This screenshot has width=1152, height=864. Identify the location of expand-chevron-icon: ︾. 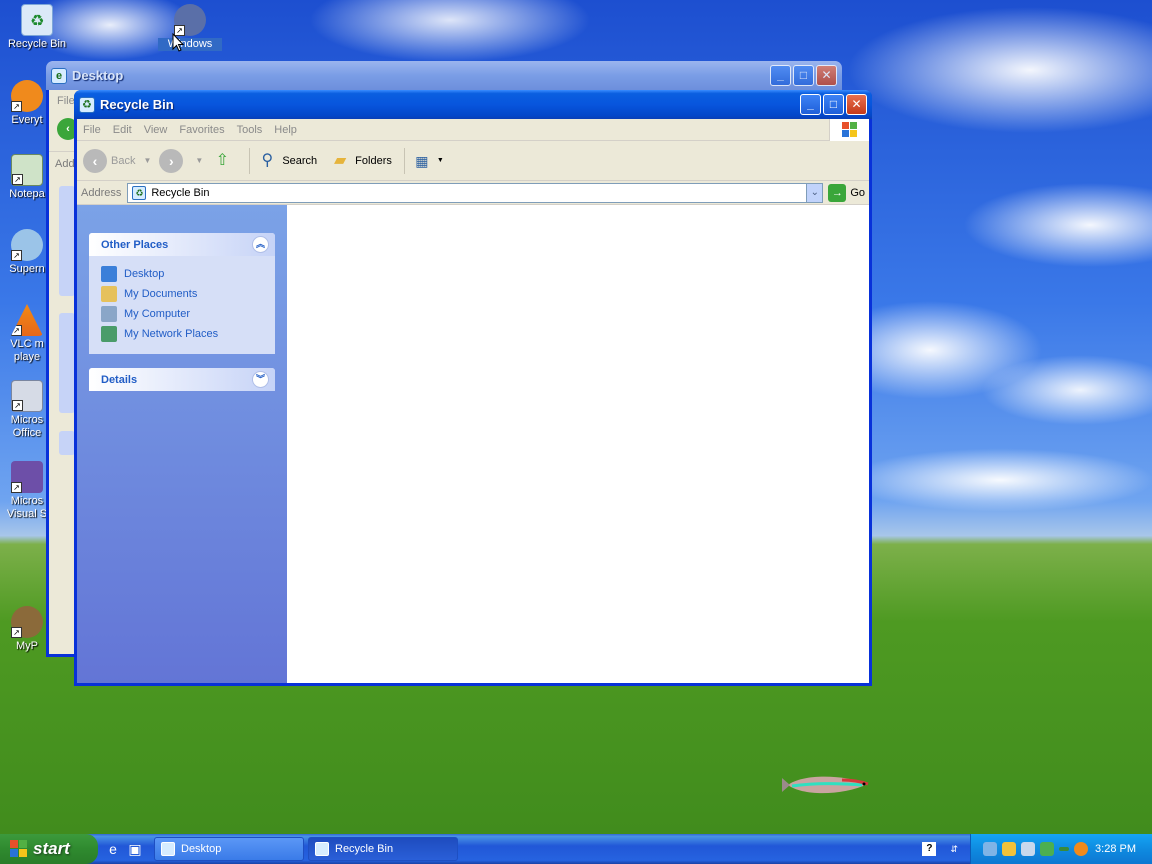
(260, 379).